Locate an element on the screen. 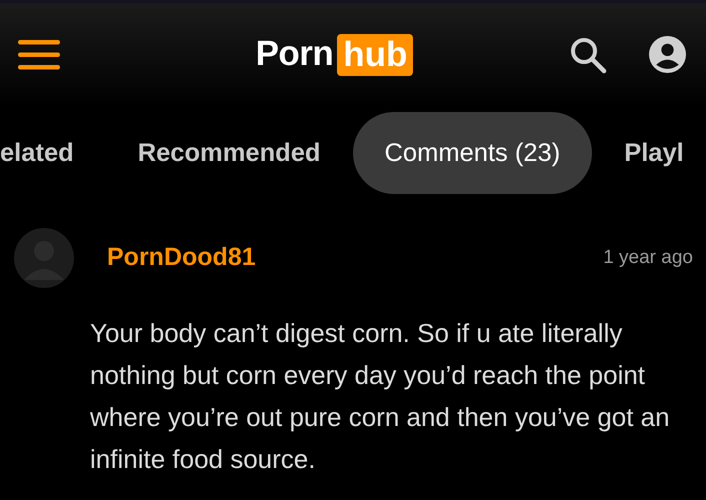 The width and height of the screenshot is (706, 500). menu-icon is located at coordinates (39, 55).